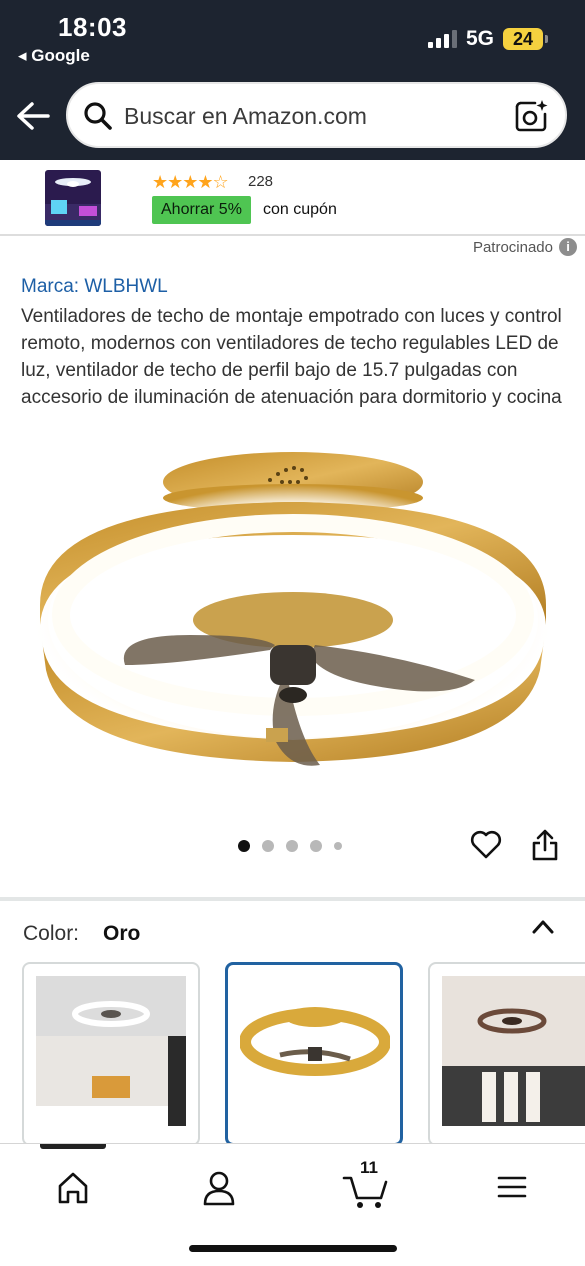 This screenshot has height=1266, width=585. Describe the element at coordinates (73, 1187) in the screenshot. I see `home-icon` at that location.